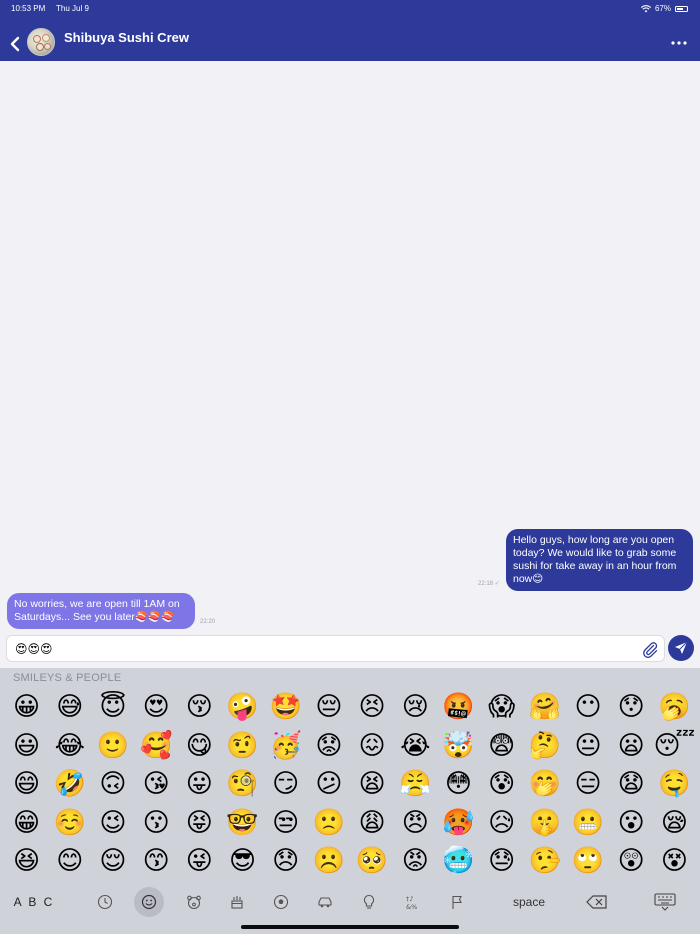 Image resolution: width=700 pixels, height=934 pixels. I want to click on emoji-key: 😕, so click(328, 784).